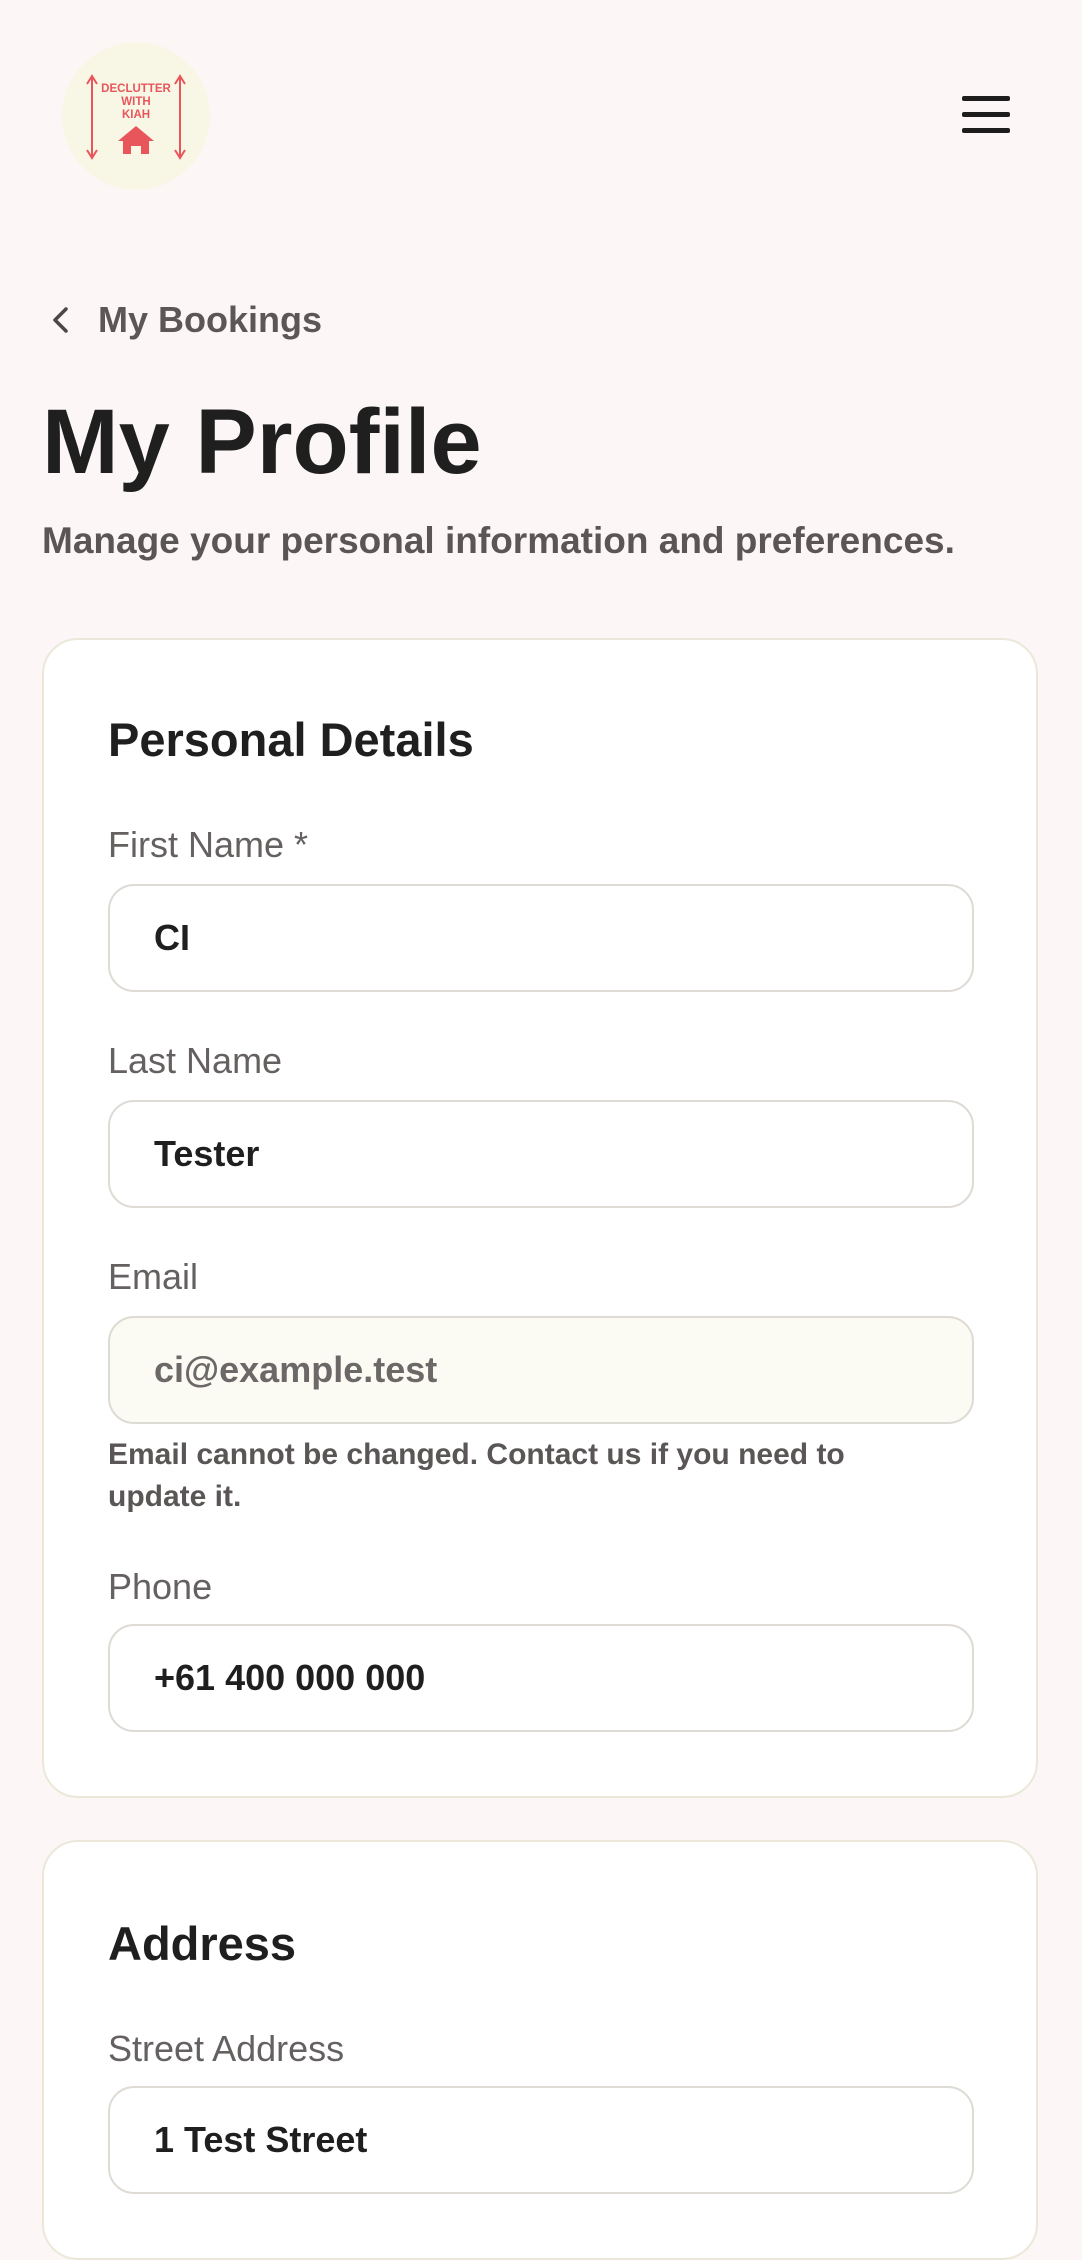 The width and height of the screenshot is (1082, 2260). Describe the element at coordinates (160, 1586) in the screenshot. I see `phone-label: Phone` at that location.